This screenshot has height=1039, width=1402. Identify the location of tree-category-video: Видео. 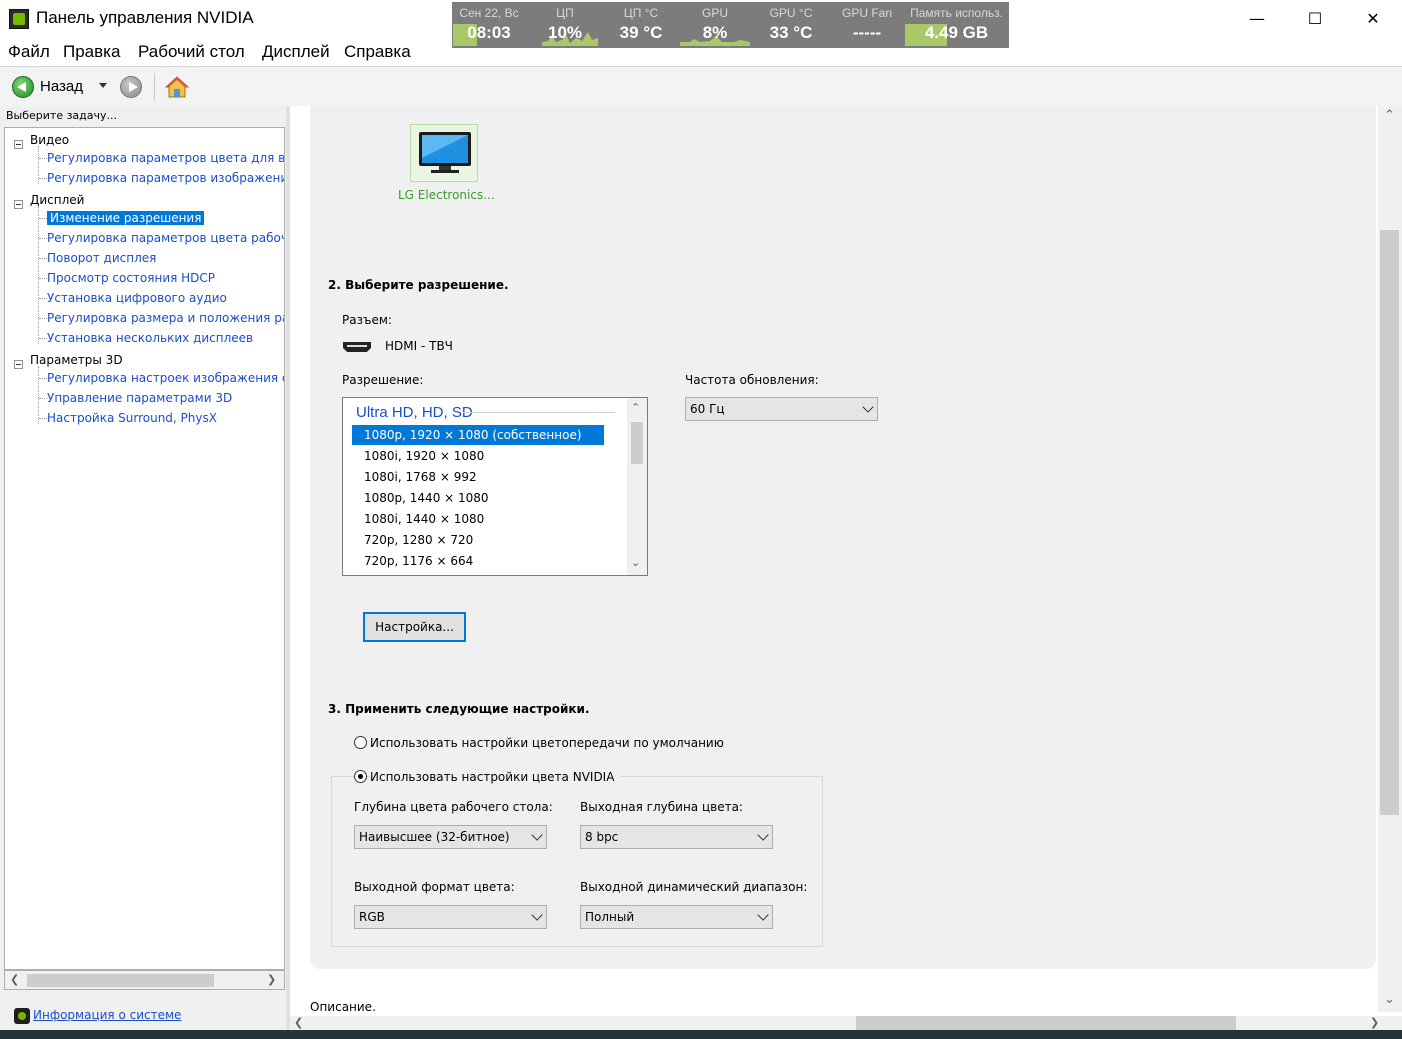
(49, 140).